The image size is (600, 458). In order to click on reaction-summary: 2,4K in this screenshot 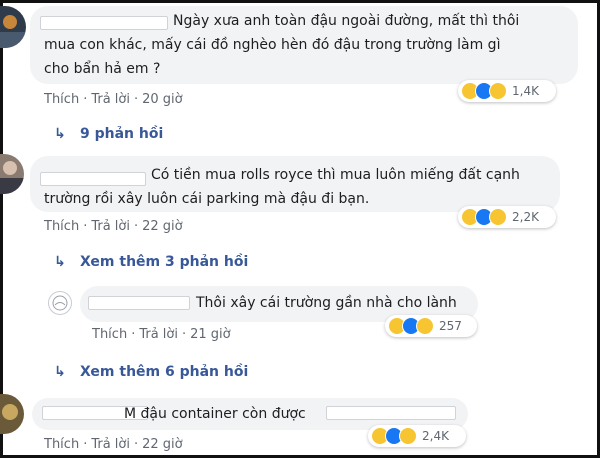, I will do `click(417, 436)`.